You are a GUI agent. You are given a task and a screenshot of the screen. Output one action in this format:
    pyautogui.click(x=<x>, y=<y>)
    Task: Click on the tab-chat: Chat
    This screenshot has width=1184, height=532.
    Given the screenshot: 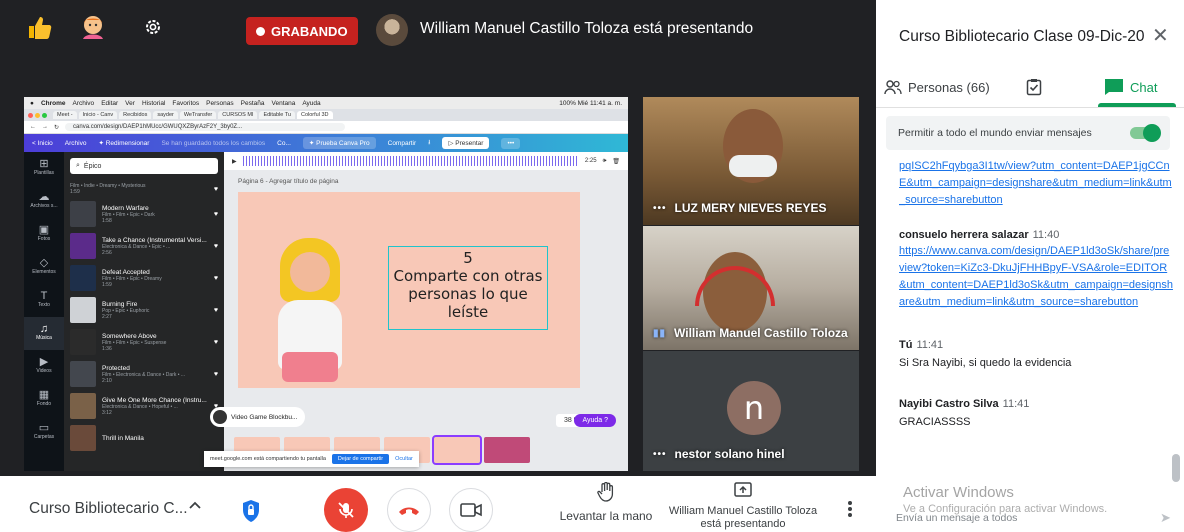 What is the action you would take?
    pyautogui.click(x=1130, y=87)
    